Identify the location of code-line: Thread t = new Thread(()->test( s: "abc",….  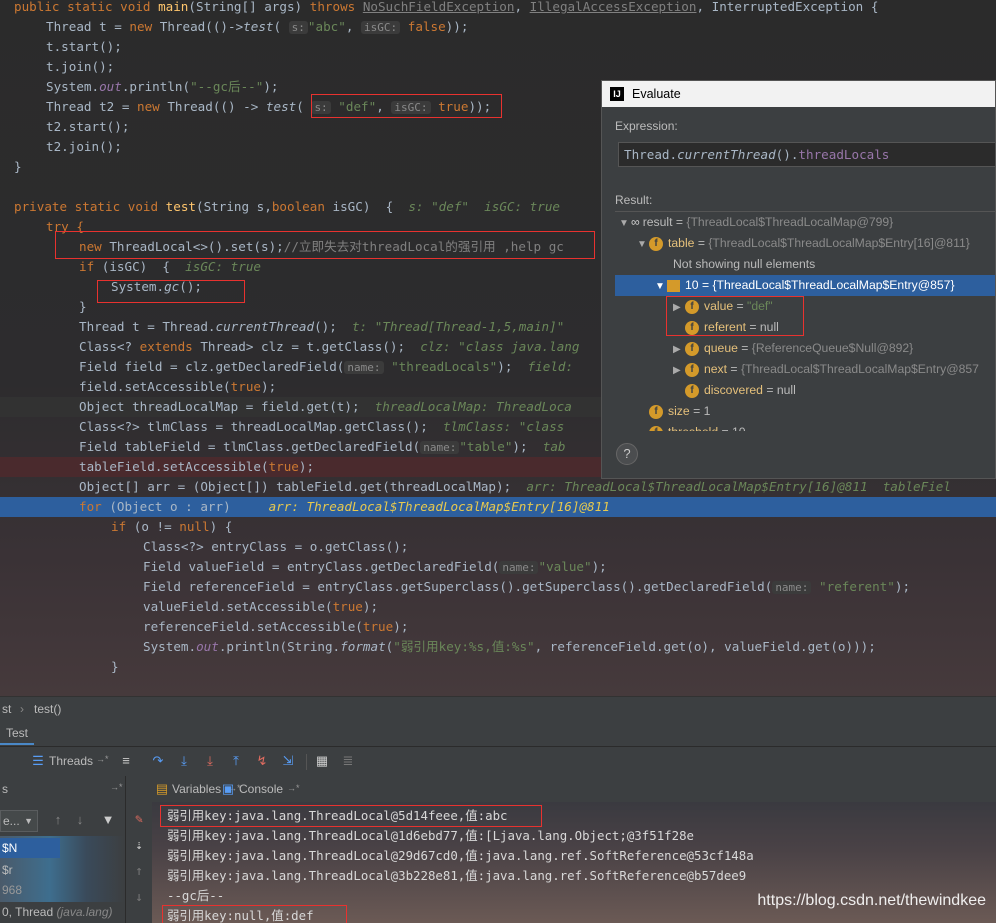
(257, 26).